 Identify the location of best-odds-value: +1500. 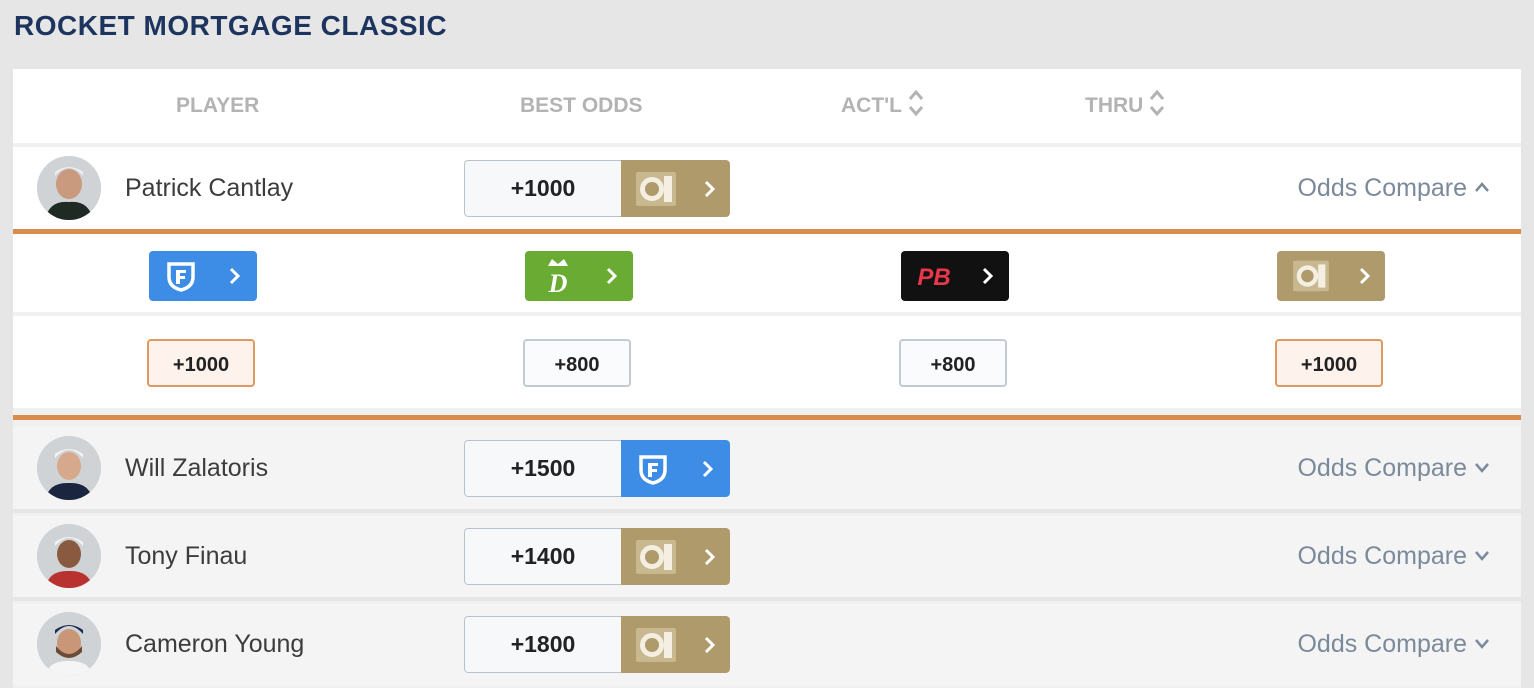
(542, 468).